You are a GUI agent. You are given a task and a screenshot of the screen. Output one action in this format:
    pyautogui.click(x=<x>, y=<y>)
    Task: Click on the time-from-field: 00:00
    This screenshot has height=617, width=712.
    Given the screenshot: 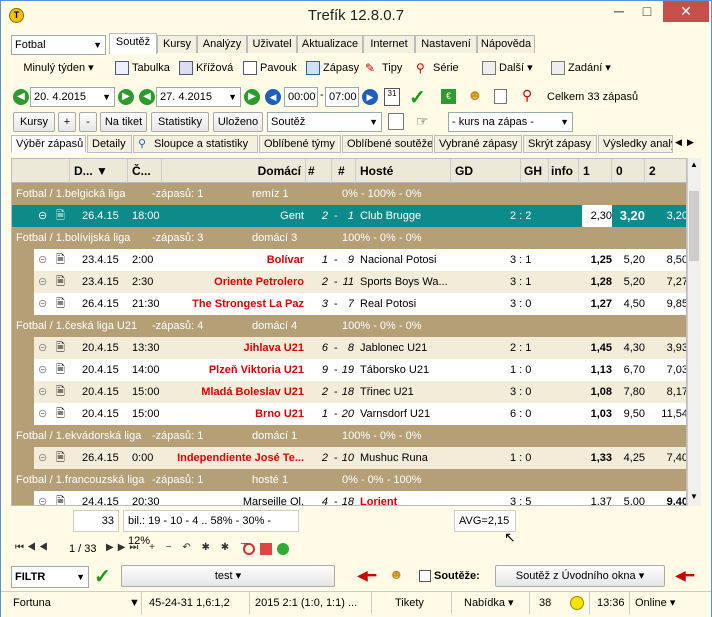 What is the action you would take?
    pyautogui.click(x=301, y=97)
    